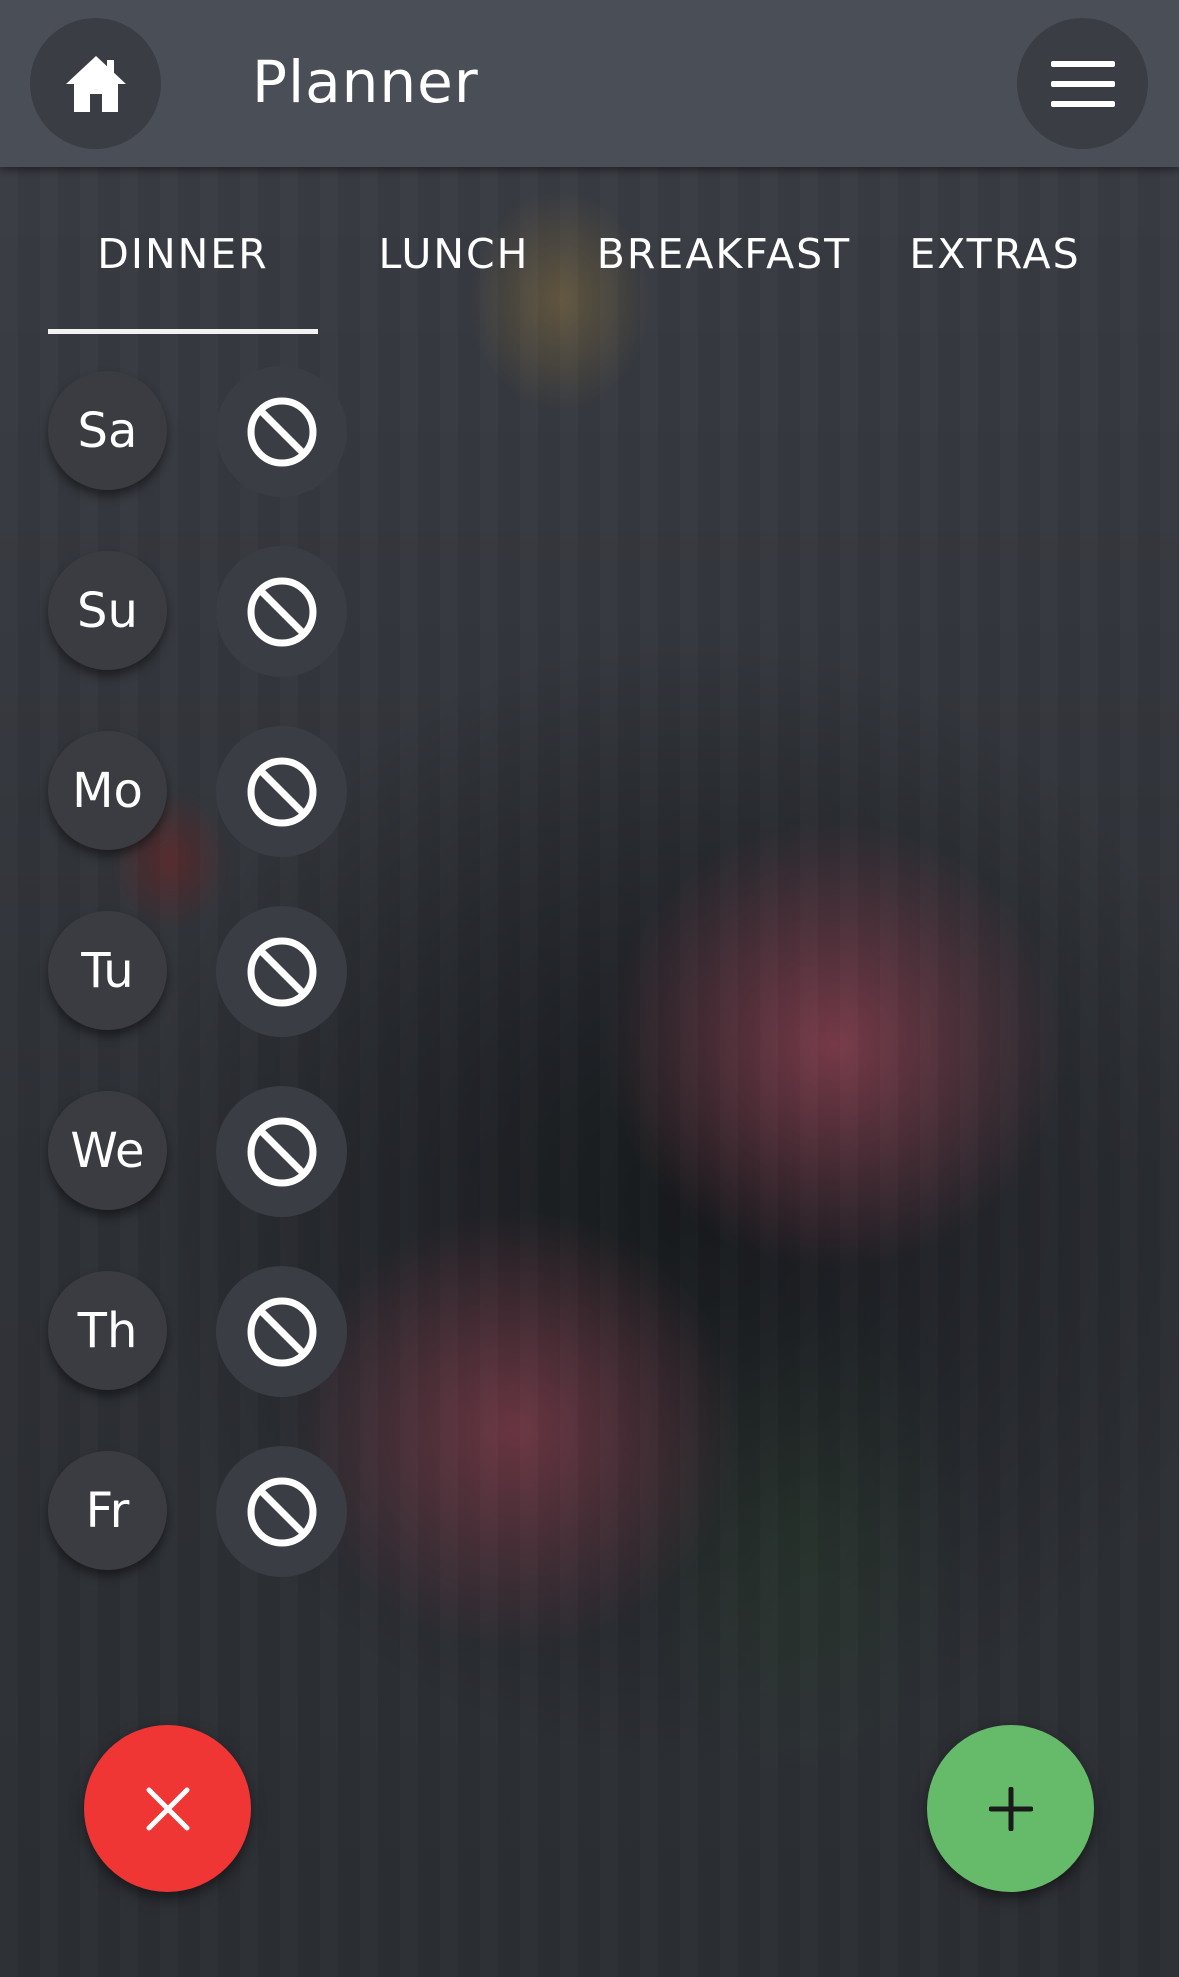  I want to click on day-tuesday: Tu, so click(107, 970).